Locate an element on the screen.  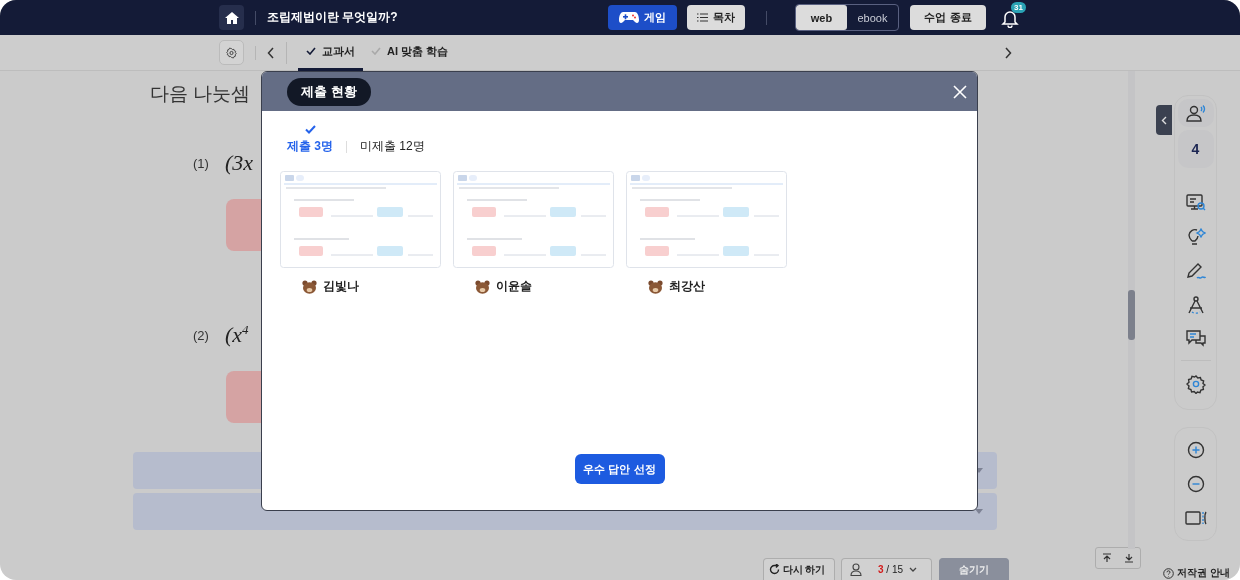
arrow-up-icon is located at coordinates (1107, 558).